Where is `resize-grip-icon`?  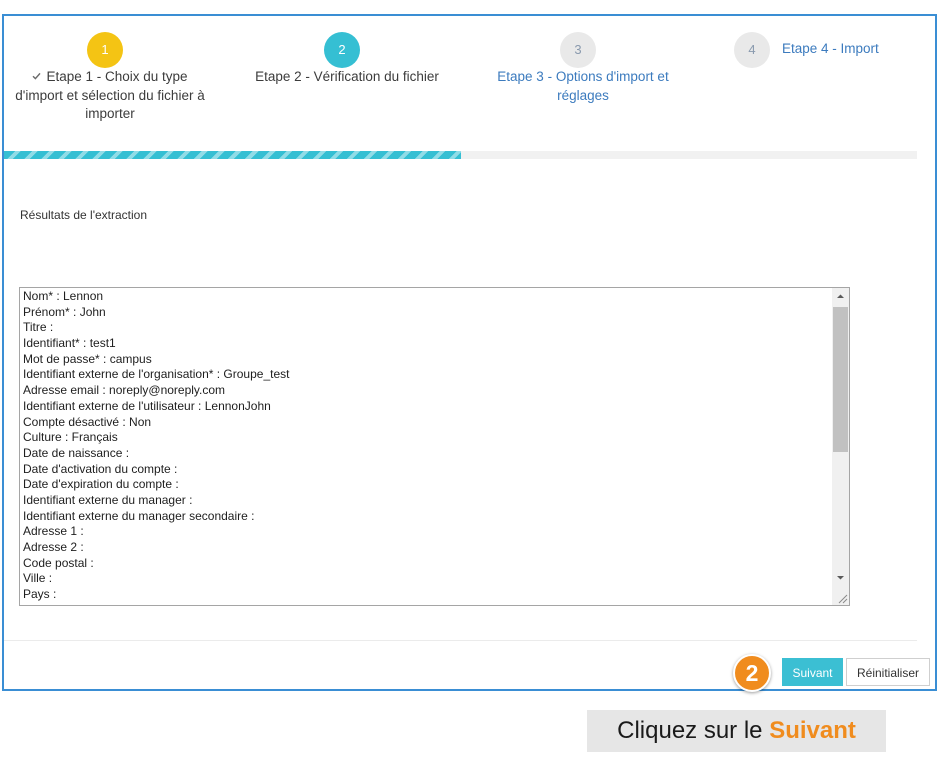
resize-grip-icon is located at coordinates (840, 595).